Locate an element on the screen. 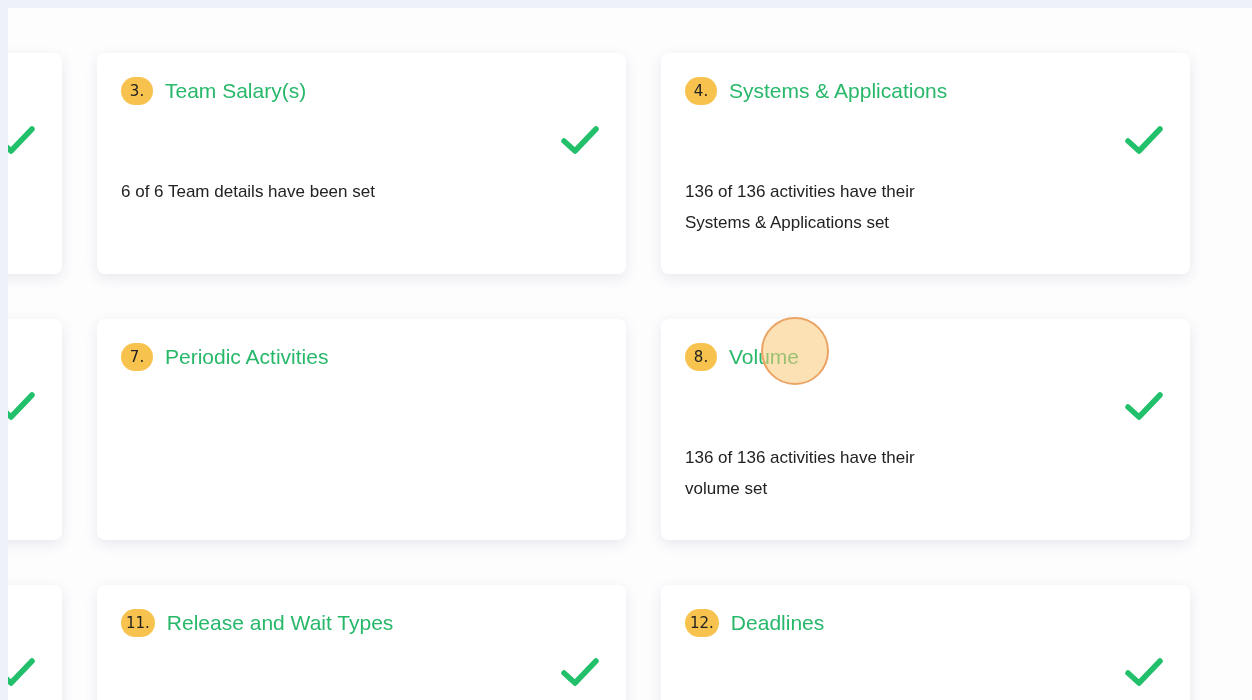 The image size is (1252, 700). card-title: Release and Wait Types is located at coordinates (280, 623).